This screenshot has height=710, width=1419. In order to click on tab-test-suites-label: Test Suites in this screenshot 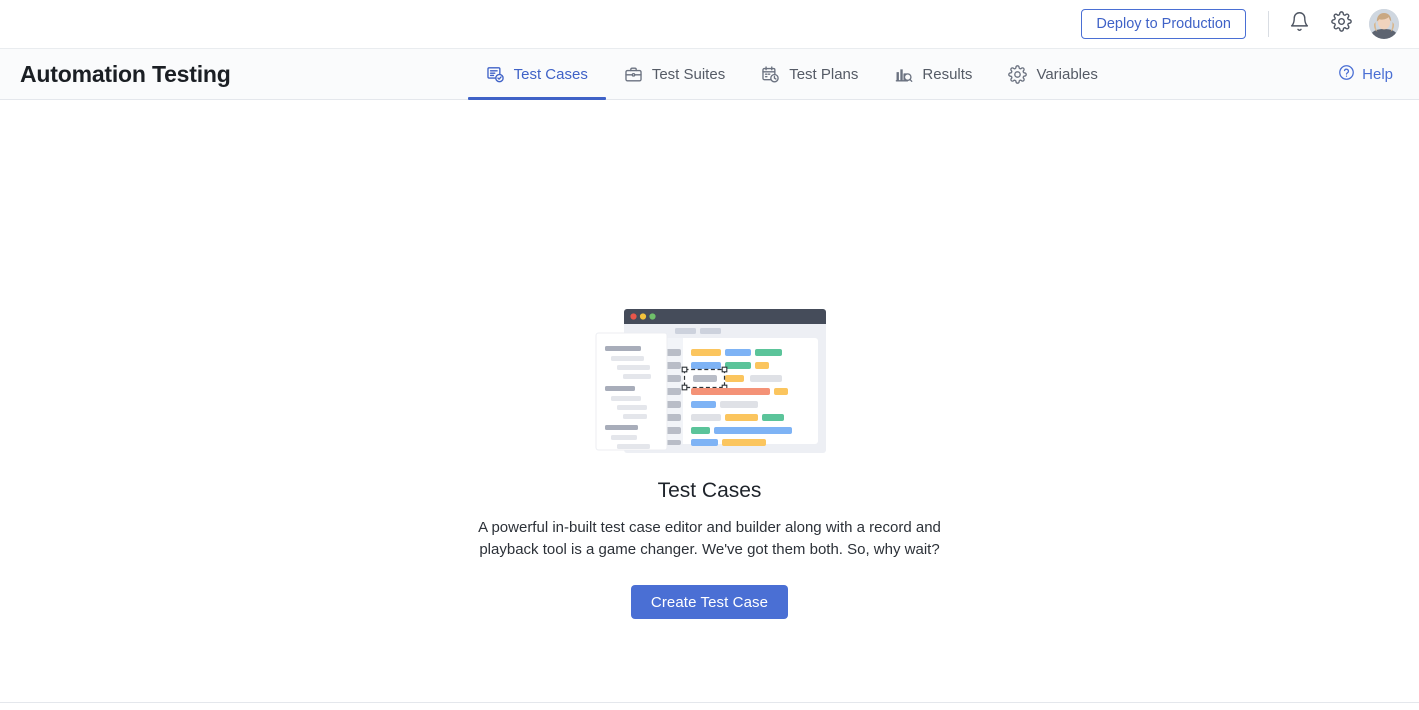, I will do `click(688, 74)`.